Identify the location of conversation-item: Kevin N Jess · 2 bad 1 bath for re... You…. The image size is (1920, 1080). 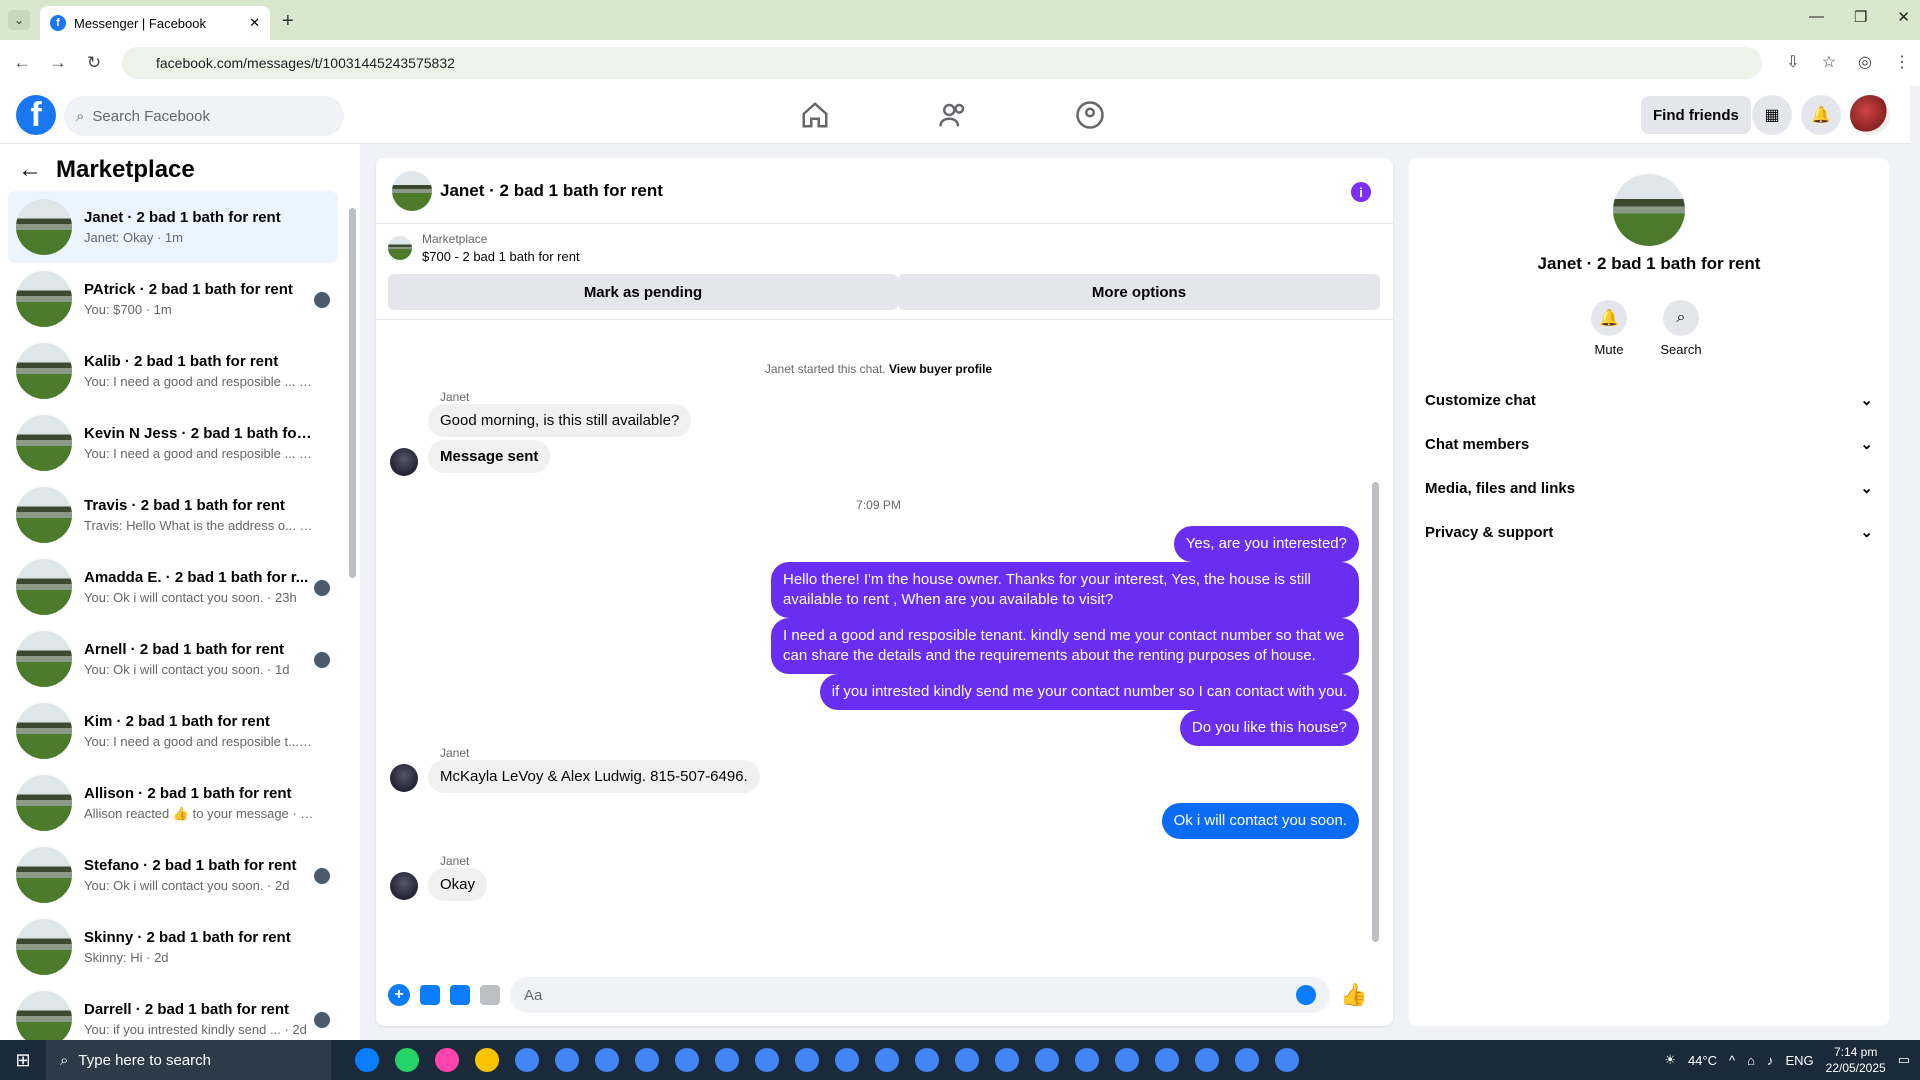
(173, 443).